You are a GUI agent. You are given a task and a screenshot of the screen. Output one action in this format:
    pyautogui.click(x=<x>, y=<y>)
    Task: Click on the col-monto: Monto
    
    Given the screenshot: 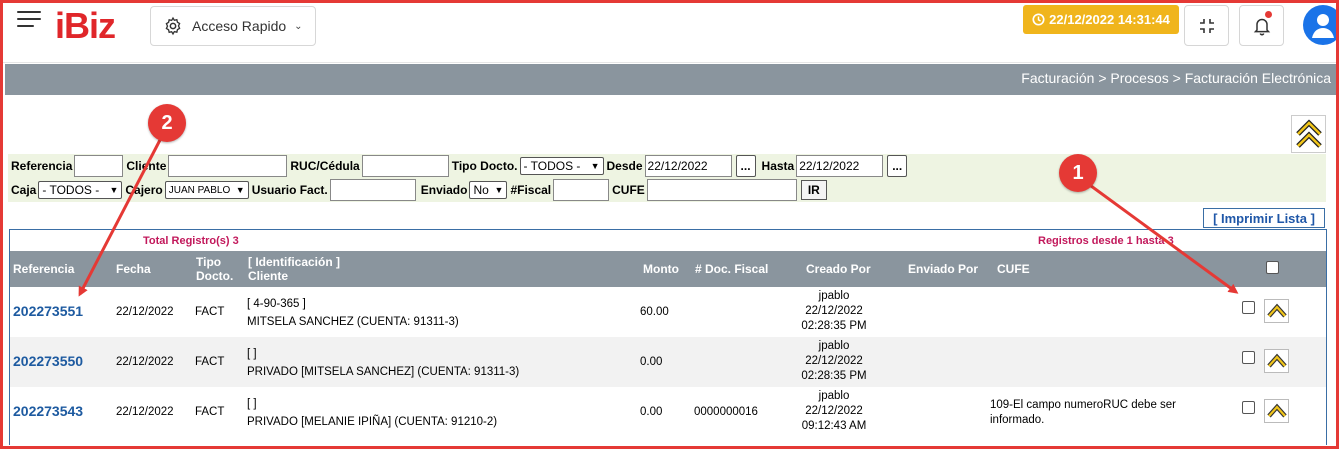 What is the action you would take?
    pyautogui.click(x=661, y=269)
    